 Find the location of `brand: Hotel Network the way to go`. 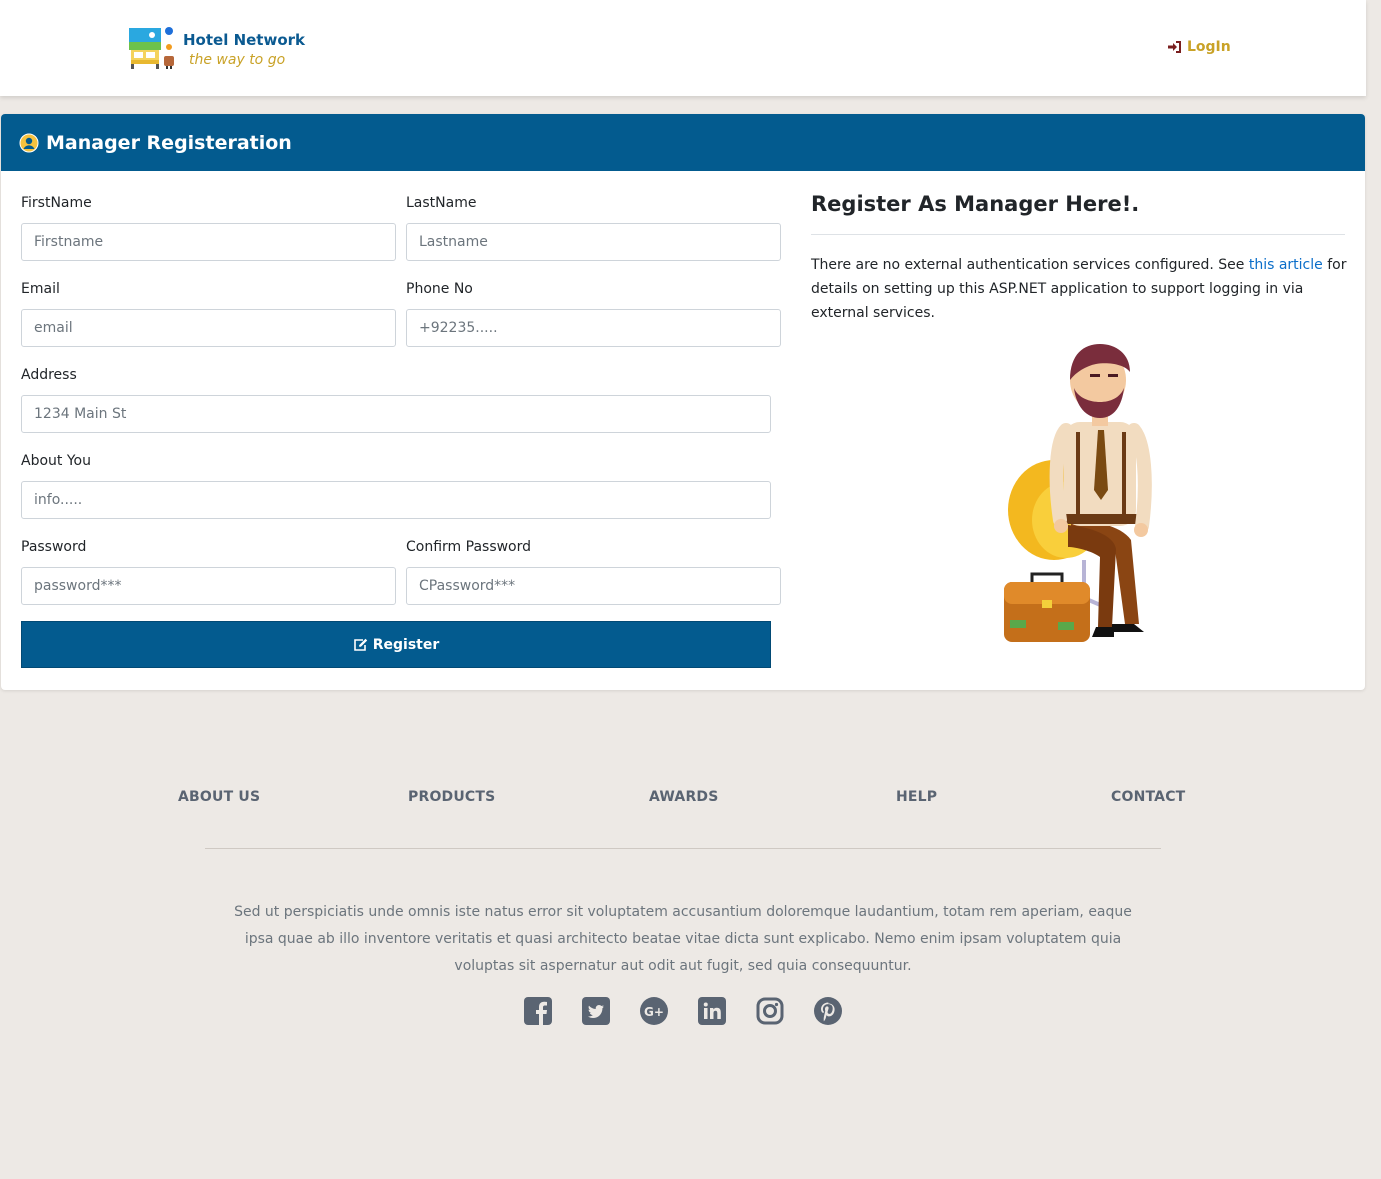

brand: Hotel Network the way to go is located at coordinates (216, 48).